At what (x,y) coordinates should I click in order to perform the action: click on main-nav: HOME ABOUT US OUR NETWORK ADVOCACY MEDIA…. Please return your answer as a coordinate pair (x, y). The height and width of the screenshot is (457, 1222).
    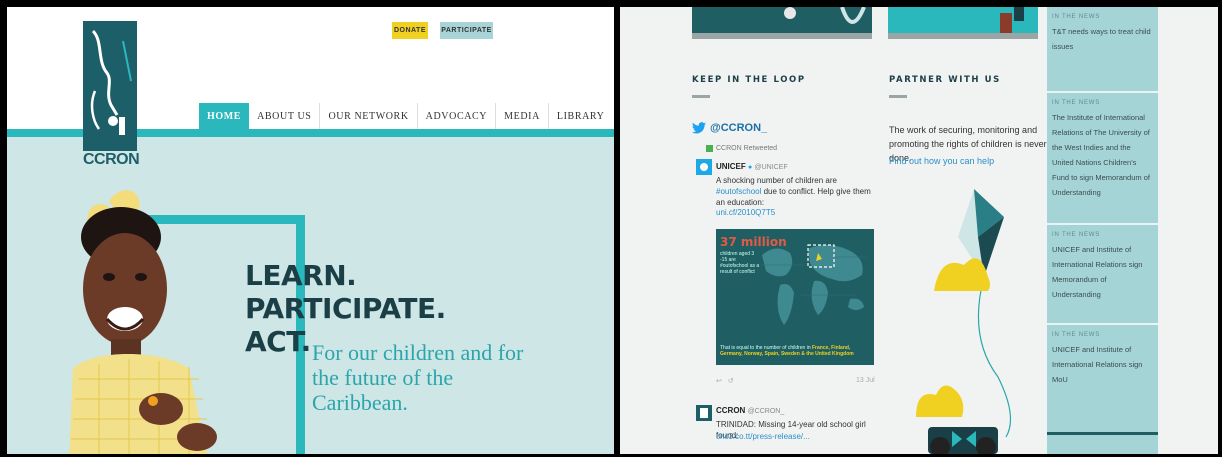
    Looking at the image, I should click on (405, 116).